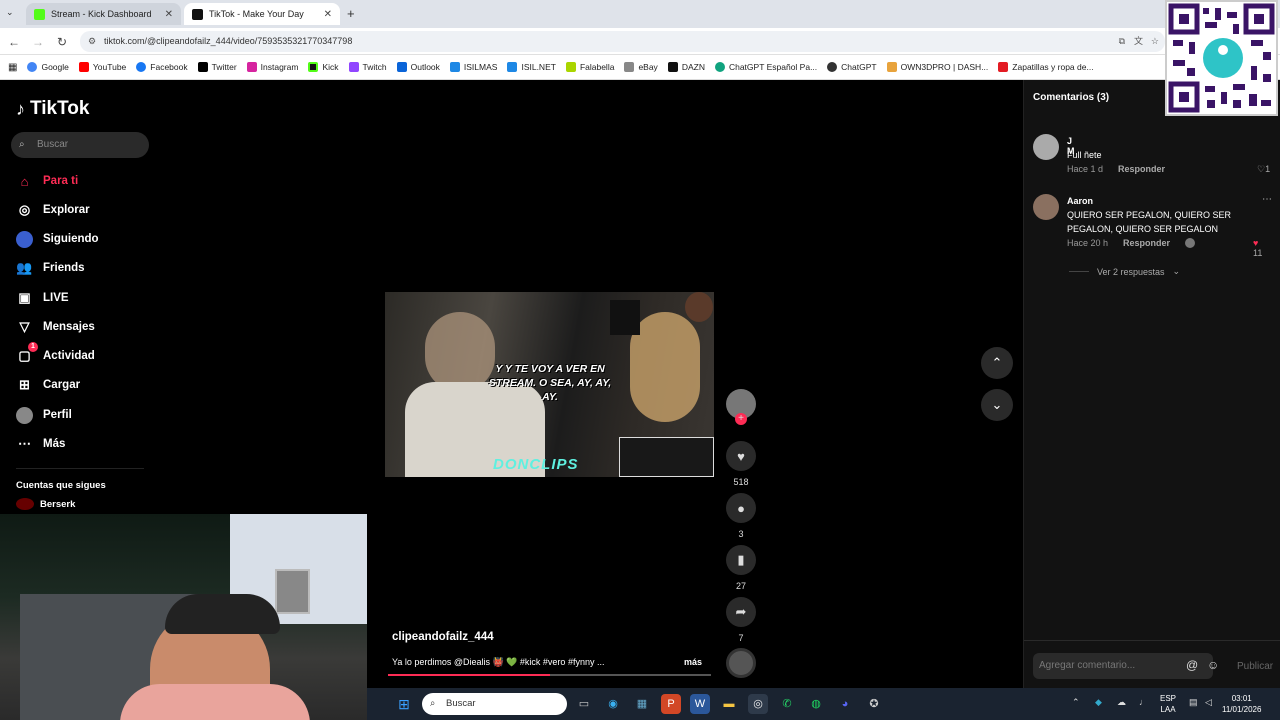 This screenshot has height=720, width=1280. I want to click on app-icon: ✪, so click(874, 704).